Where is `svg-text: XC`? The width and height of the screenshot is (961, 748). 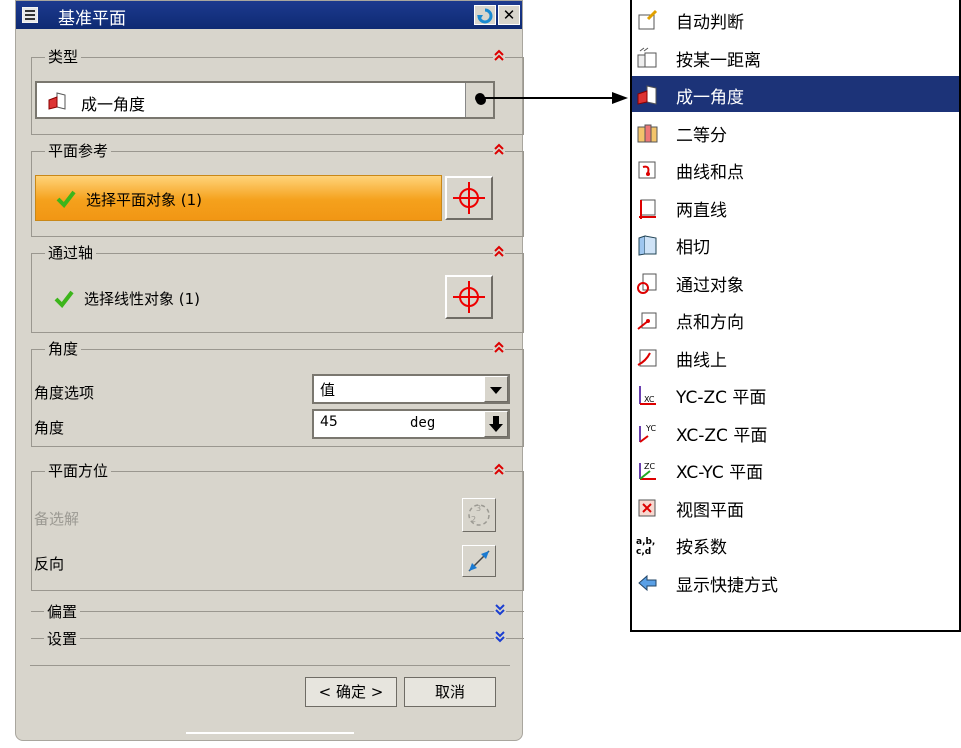
svg-text: XC is located at coordinates (649, 399).